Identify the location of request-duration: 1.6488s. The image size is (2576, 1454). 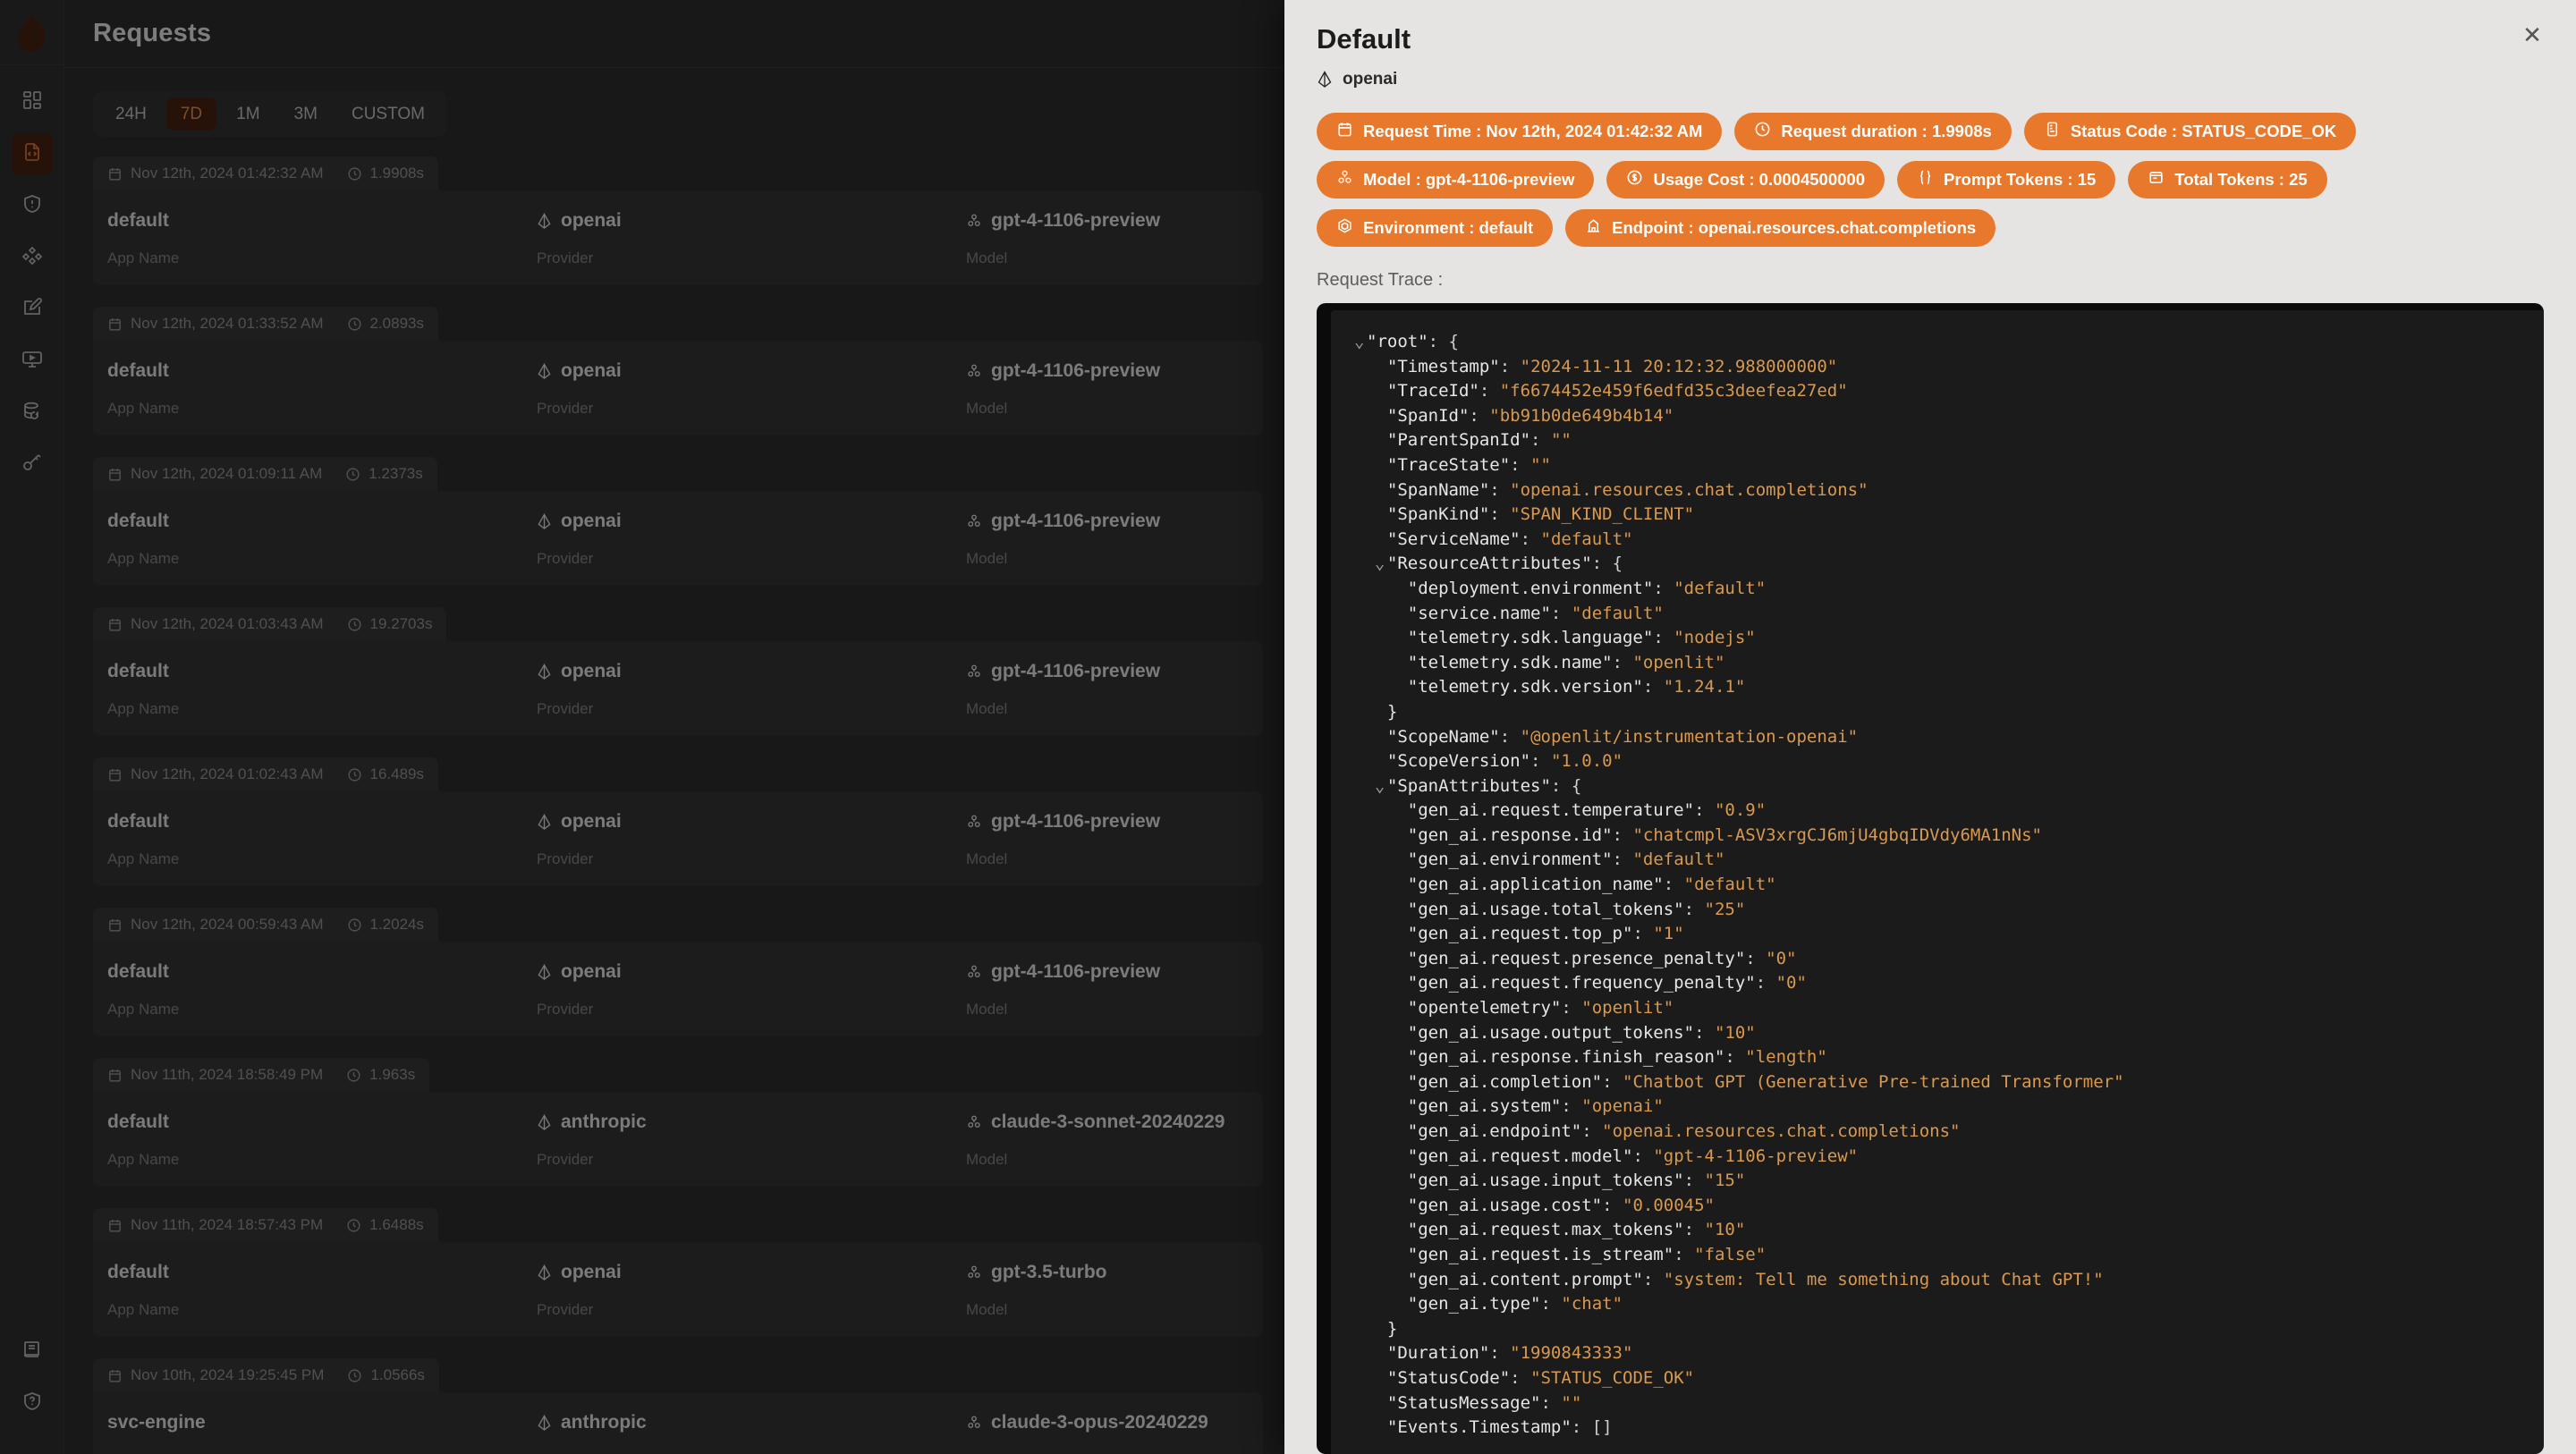
(396, 1224).